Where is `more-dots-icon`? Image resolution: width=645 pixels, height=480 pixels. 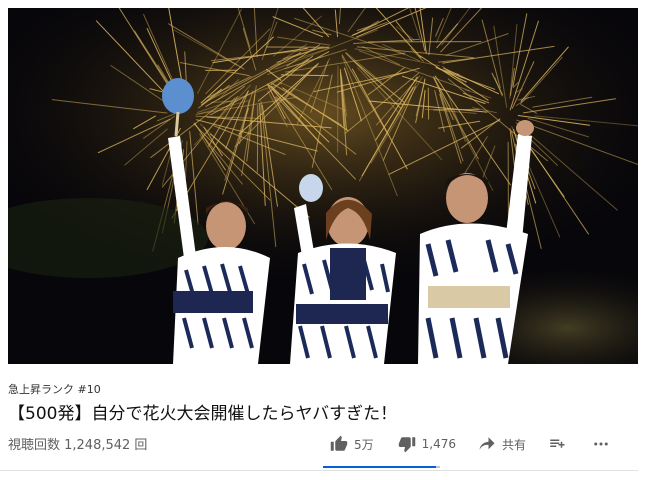 more-dots-icon is located at coordinates (601, 444).